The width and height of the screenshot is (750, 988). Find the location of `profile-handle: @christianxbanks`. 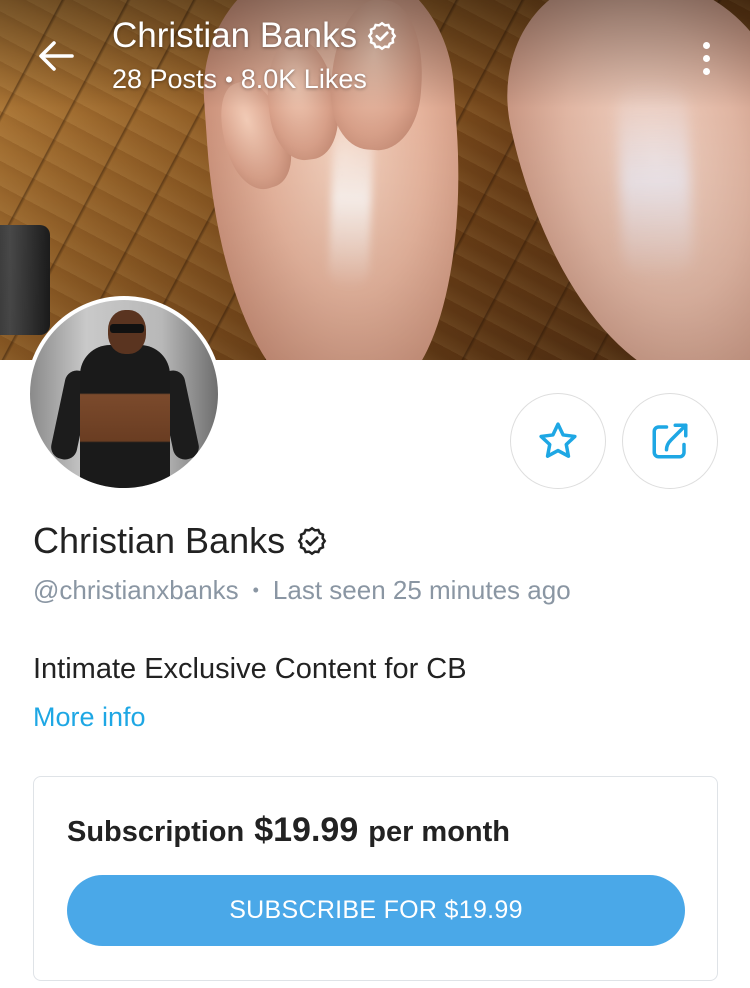

profile-handle: @christianxbanks is located at coordinates (136, 590).